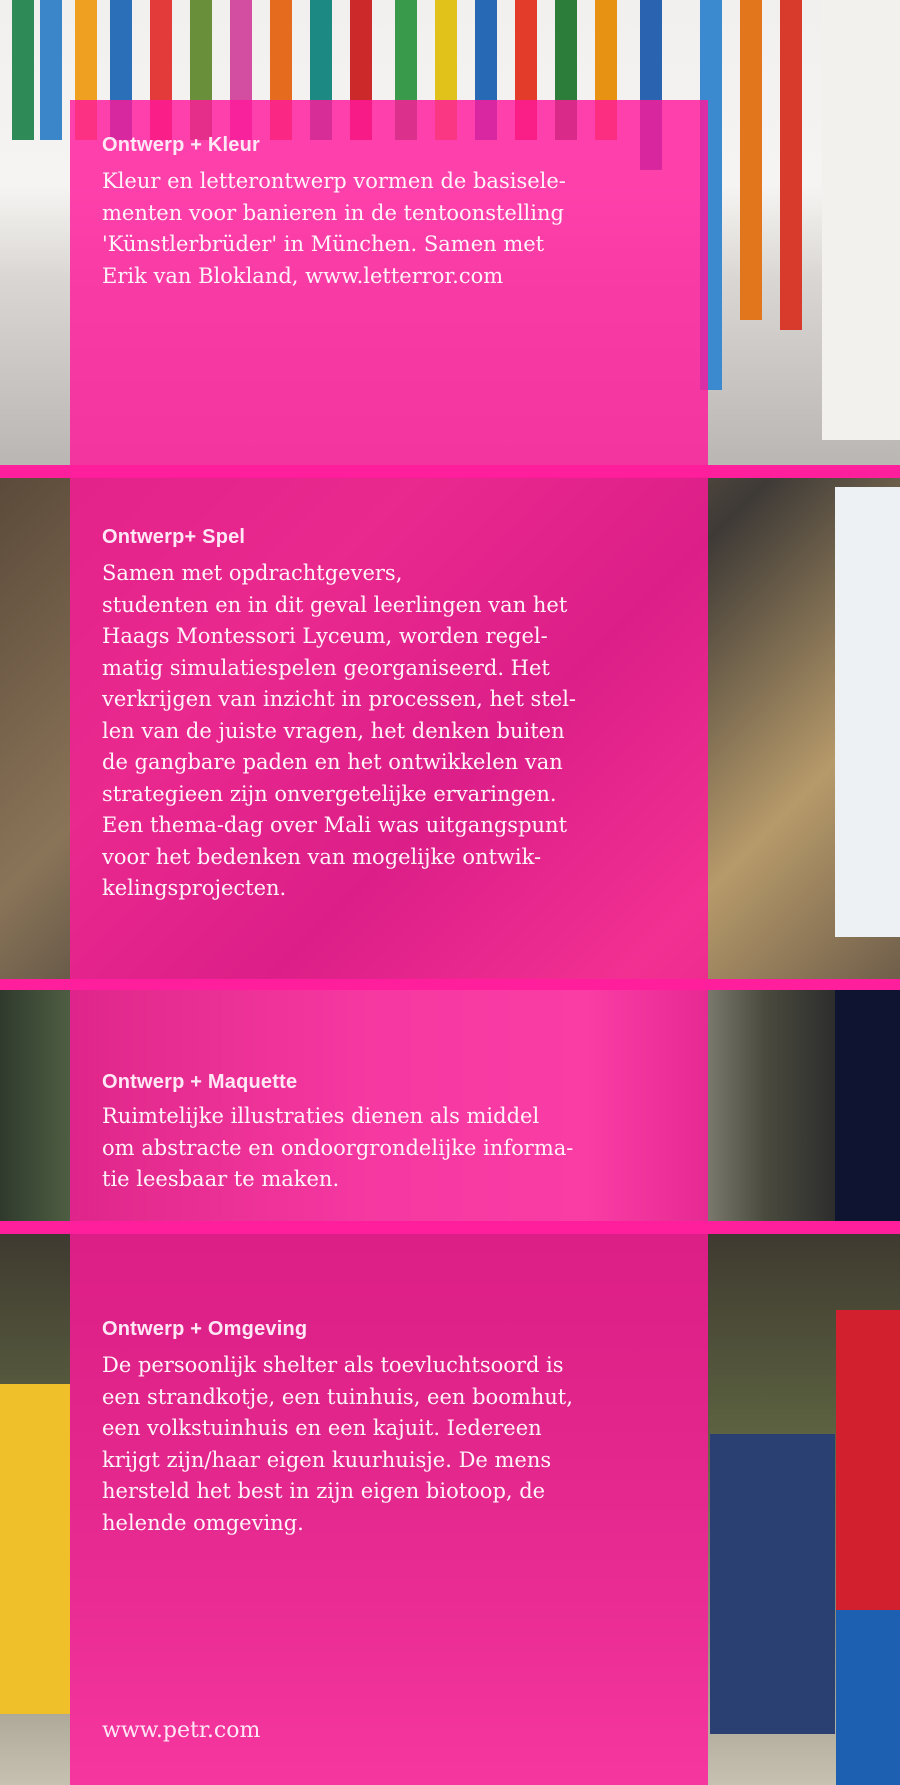 Image resolution: width=900 pixels, height=1785 pixels. What do you see at coordinates (861, 220) in the screenshot?
I see `webpage-photo` at bounding box center [861, 220].